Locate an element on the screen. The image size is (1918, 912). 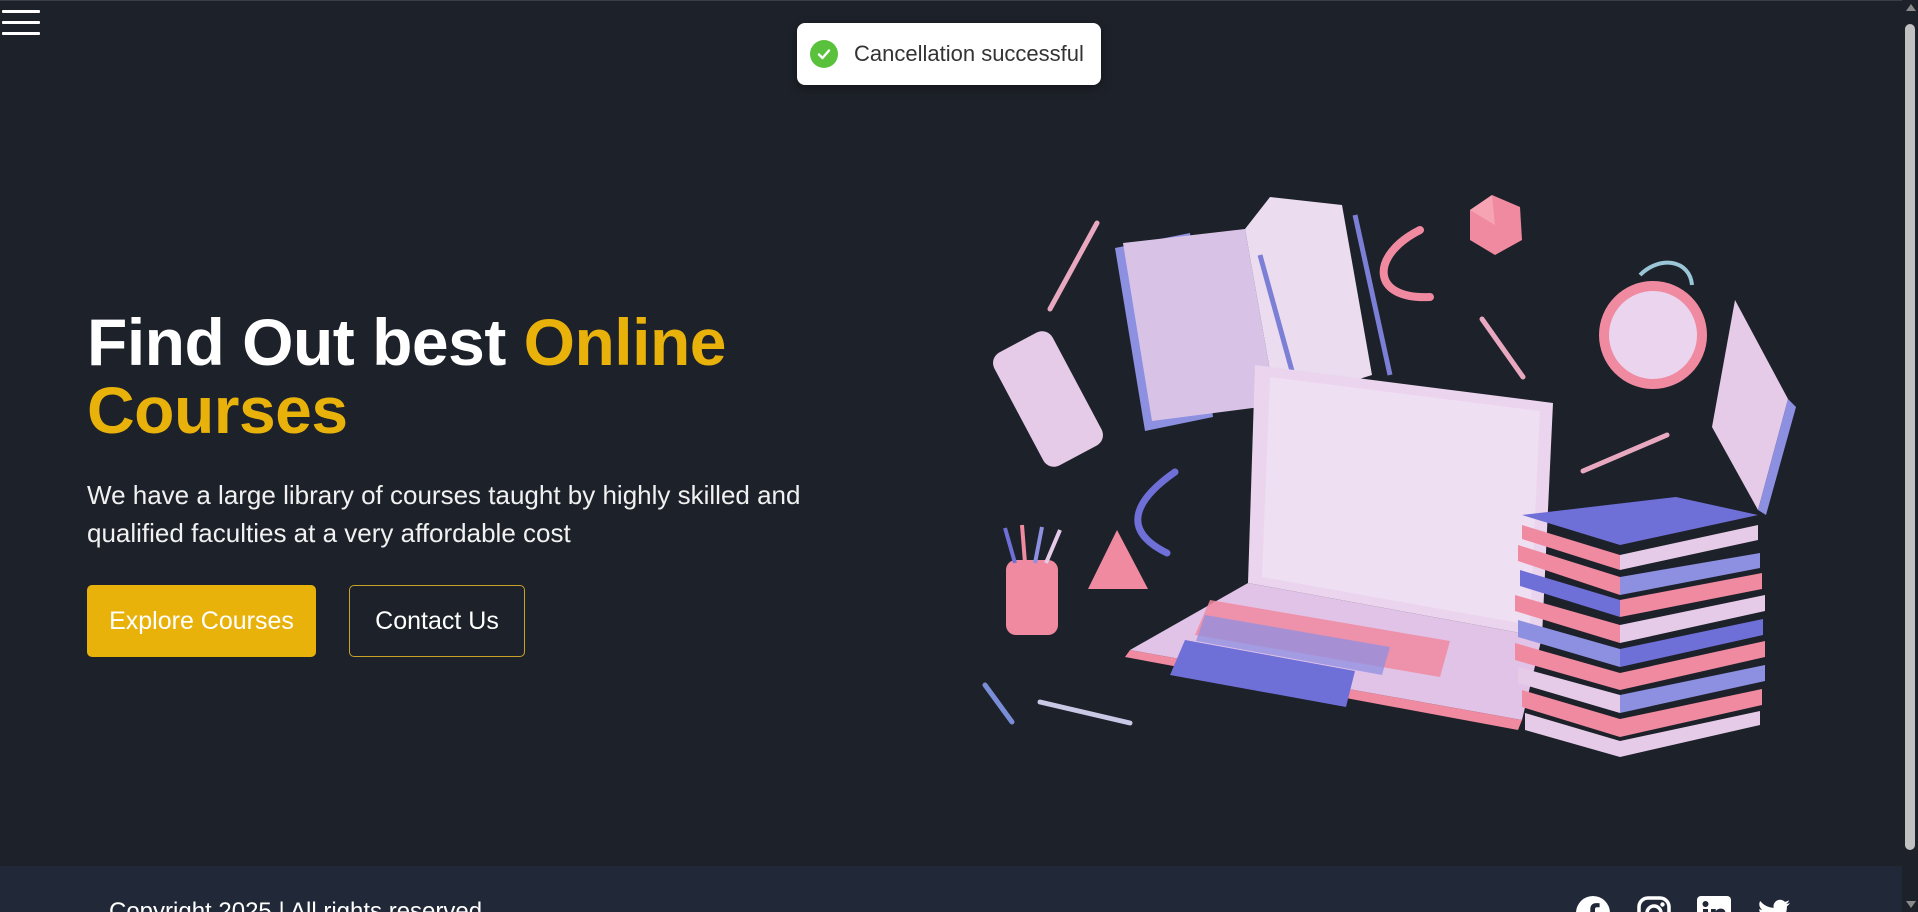
vertical-scrollbar is located at coordinates (1910, 456).